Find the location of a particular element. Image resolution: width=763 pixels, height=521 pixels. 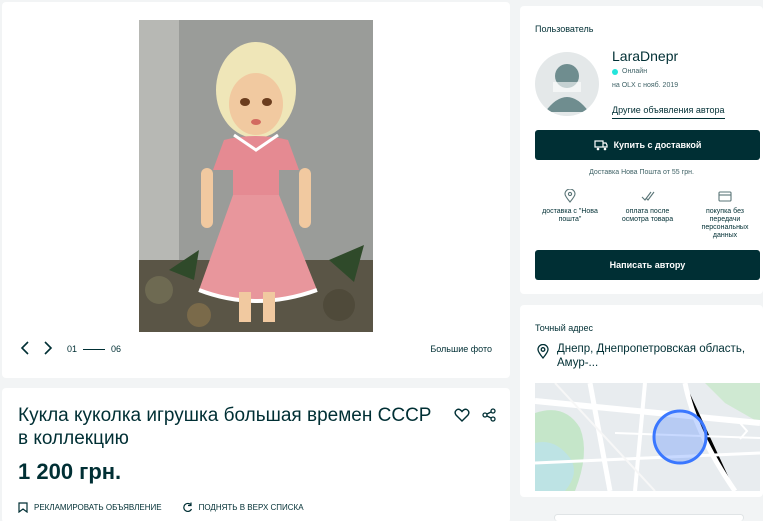

pager-divider is located at coordinates (94, 349).